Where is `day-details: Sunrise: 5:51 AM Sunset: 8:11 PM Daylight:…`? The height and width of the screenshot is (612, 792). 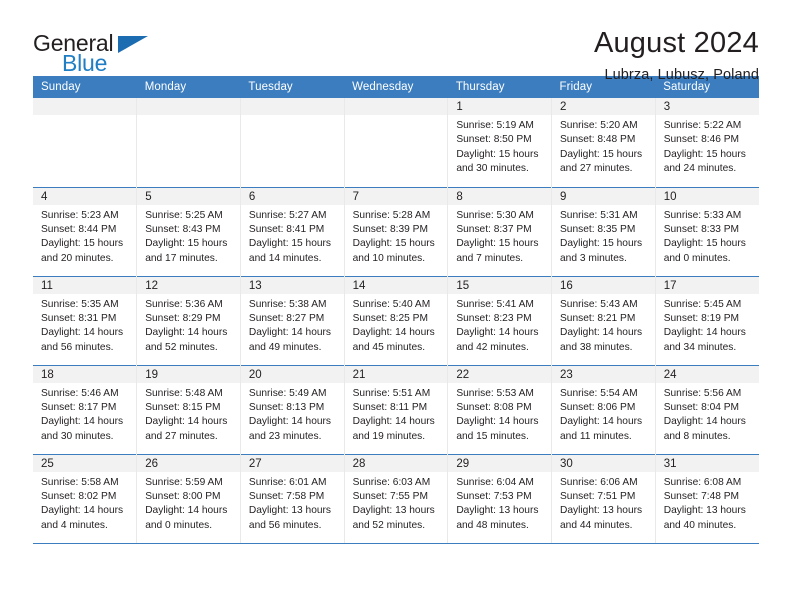 day-details: Sunrise: 5:51 AM Sunset: 8:11 PM Daylight:… is located at coordinates (396, 414).